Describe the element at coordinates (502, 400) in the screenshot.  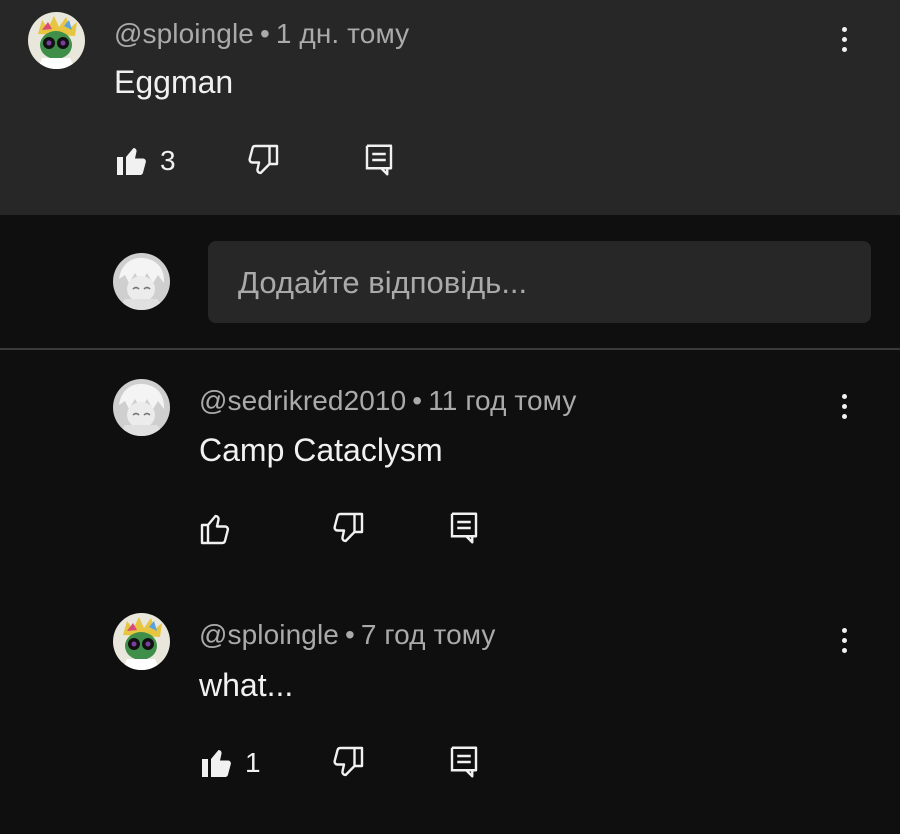
I see `comment-time: 11 год тому` at that location.